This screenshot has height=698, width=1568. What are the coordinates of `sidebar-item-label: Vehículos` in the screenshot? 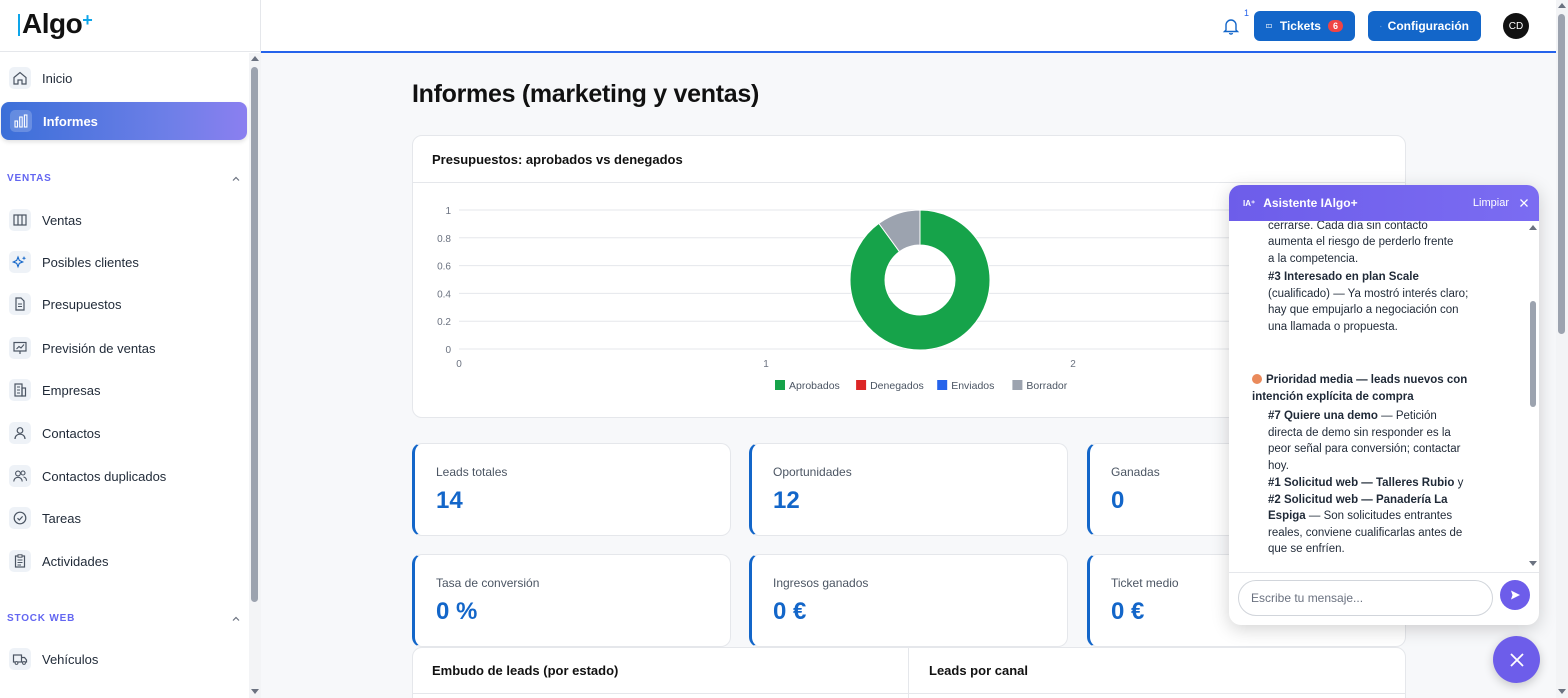 It's located at (70, 659).